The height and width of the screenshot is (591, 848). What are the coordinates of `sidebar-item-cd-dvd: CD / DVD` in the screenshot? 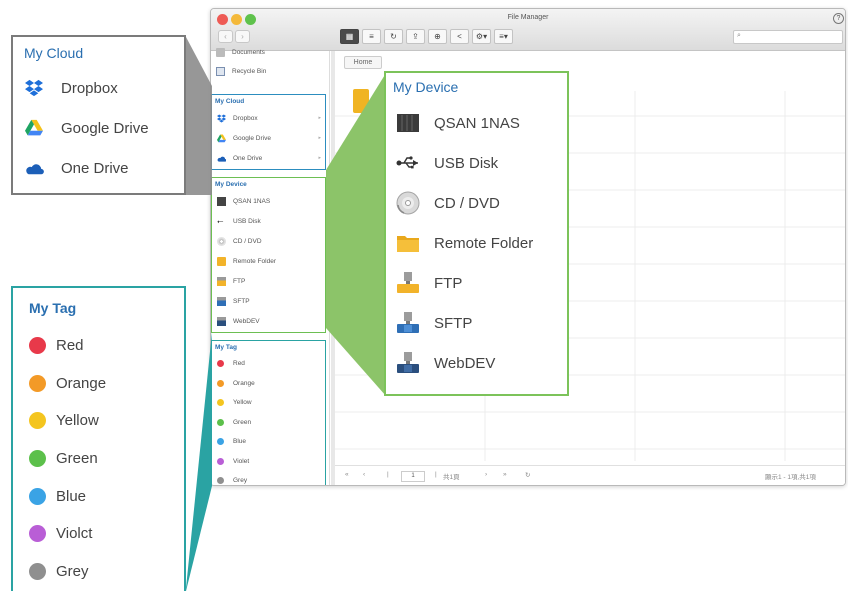 It's located at (268, 241).